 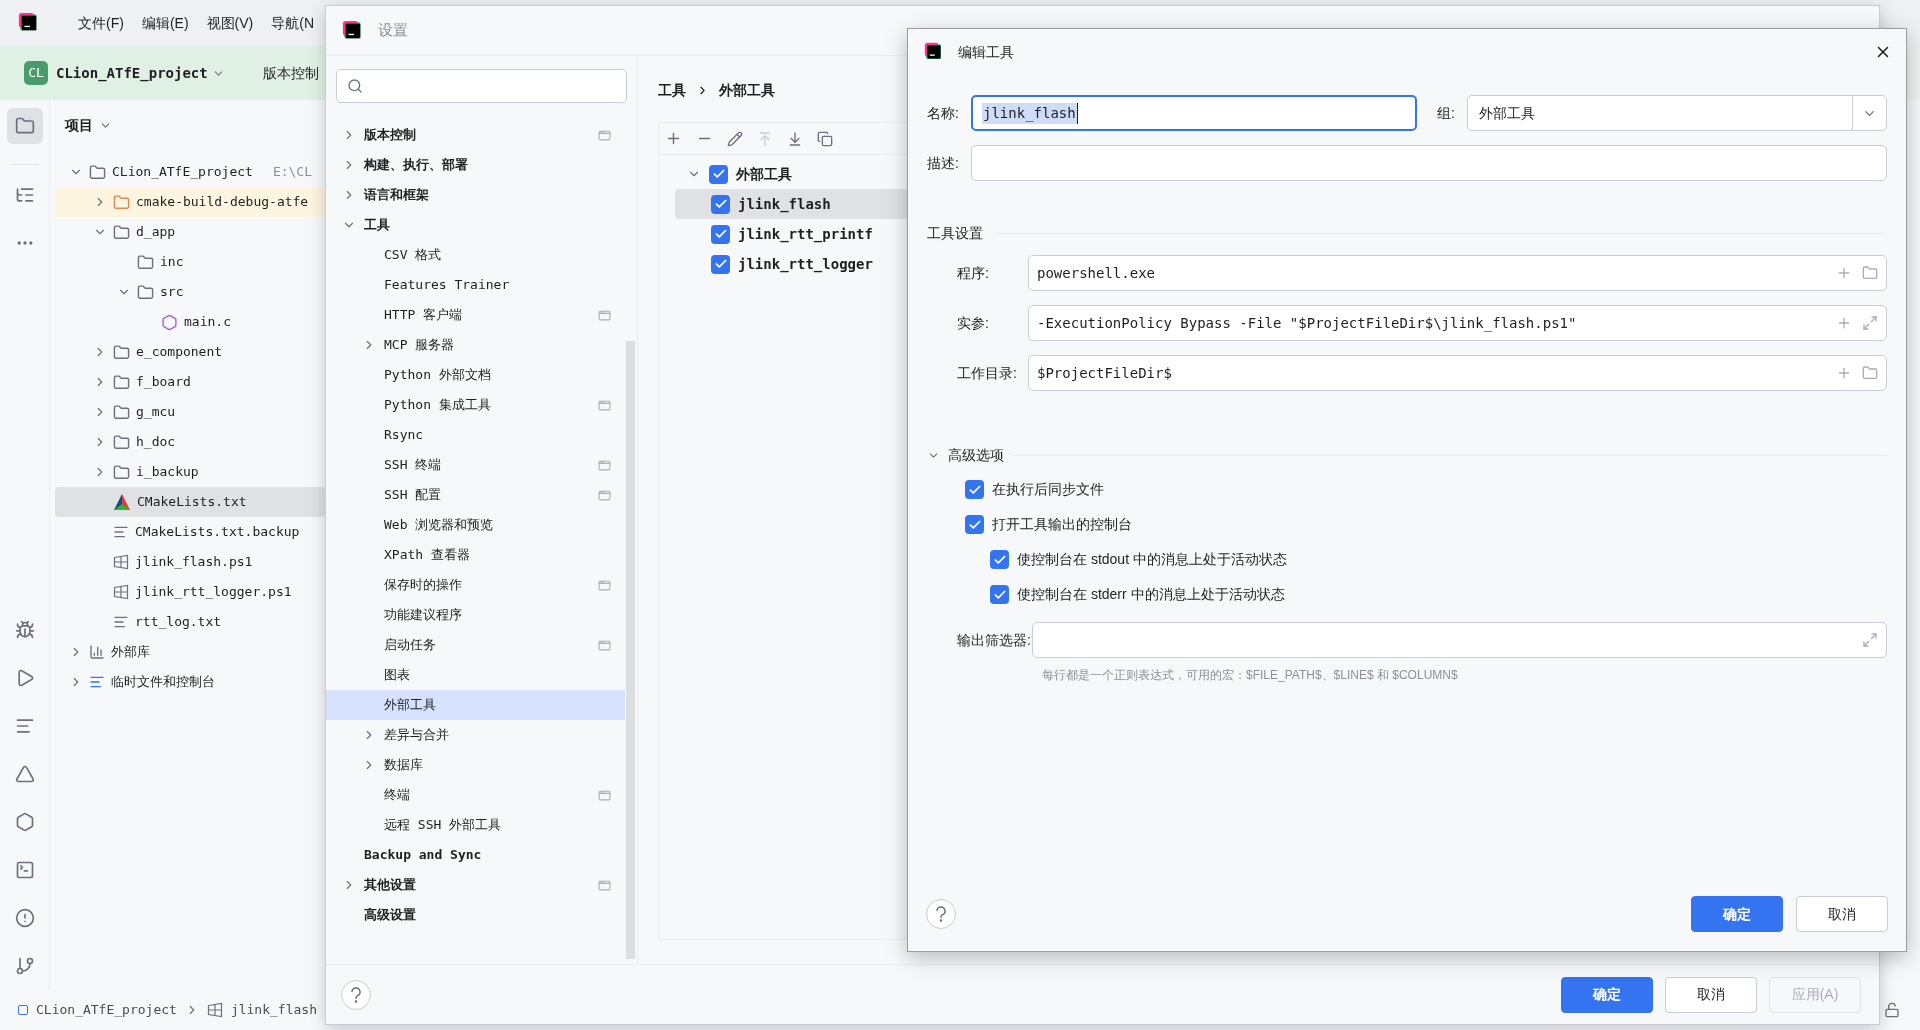 What do you see at coordinates (1151, 594) in the screenshot?
I see `option-label: 使控制台在 stderr 中的消息上处于活动状态` at bounding box center [1151, 594].